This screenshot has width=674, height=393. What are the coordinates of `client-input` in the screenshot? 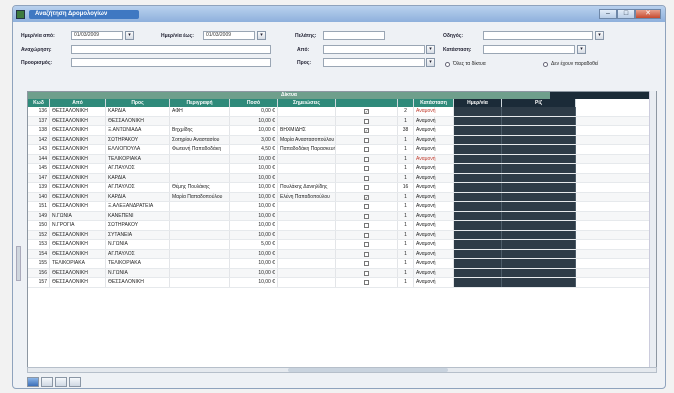 It's located at (354, 35).